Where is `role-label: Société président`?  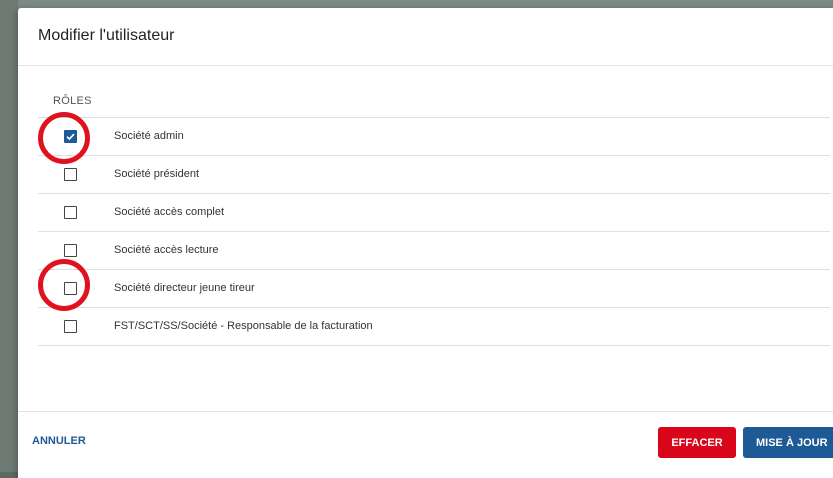
role-label: Société président is located at coordinates (156, 174).